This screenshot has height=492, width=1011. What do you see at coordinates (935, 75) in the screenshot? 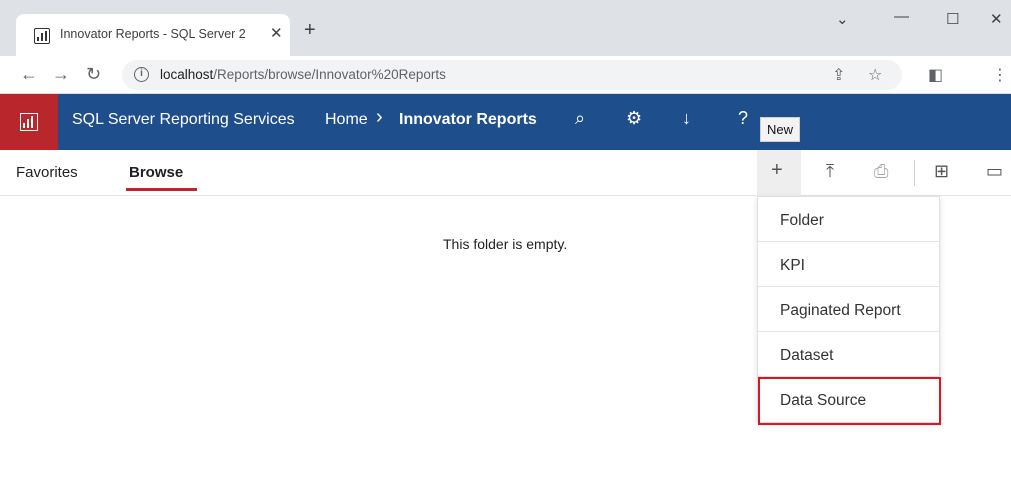
I see `side-panel-icon: ◧` at bounding box center [935, 75].